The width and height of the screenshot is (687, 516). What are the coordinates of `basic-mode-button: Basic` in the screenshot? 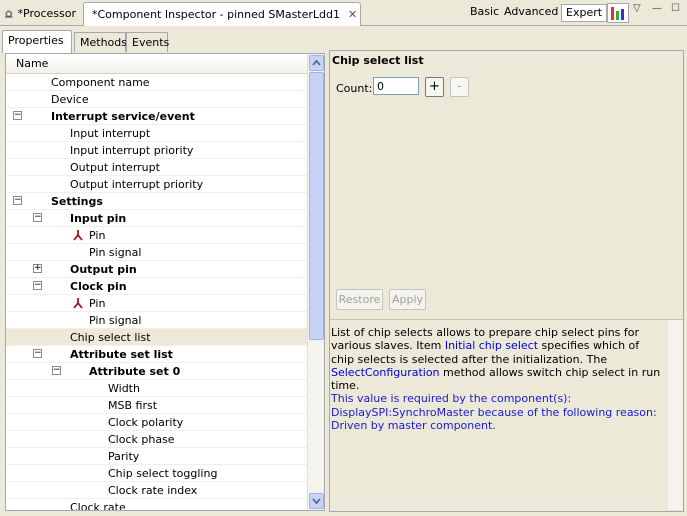 It's located at (484, 13).